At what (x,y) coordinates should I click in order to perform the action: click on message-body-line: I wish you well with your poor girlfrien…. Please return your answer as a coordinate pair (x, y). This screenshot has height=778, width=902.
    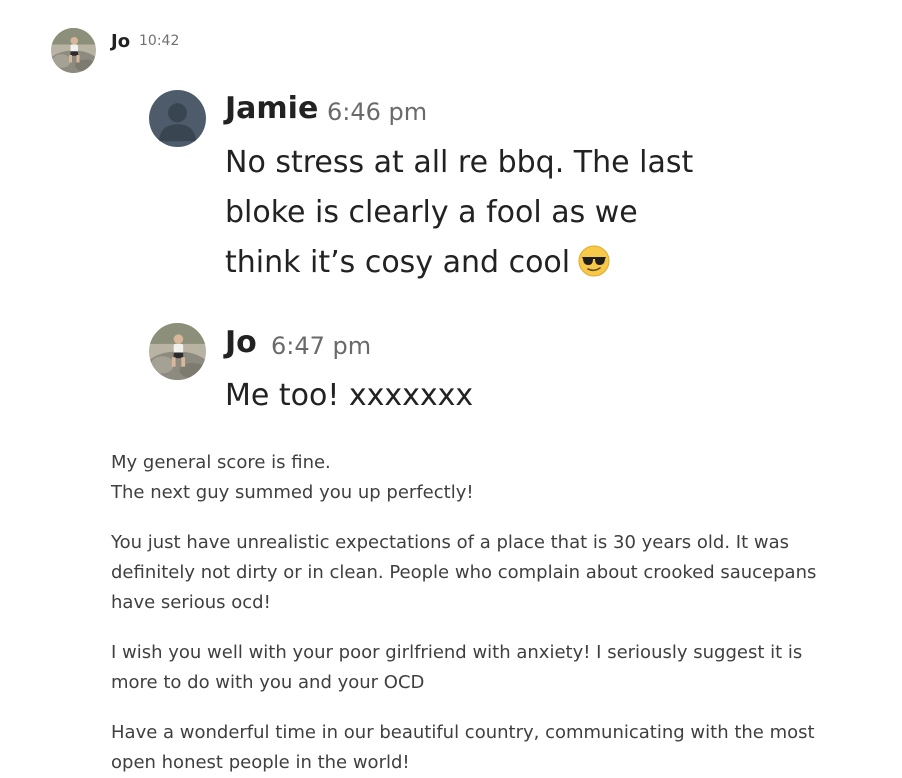
    Looking at the image, I should click on (457, 652).